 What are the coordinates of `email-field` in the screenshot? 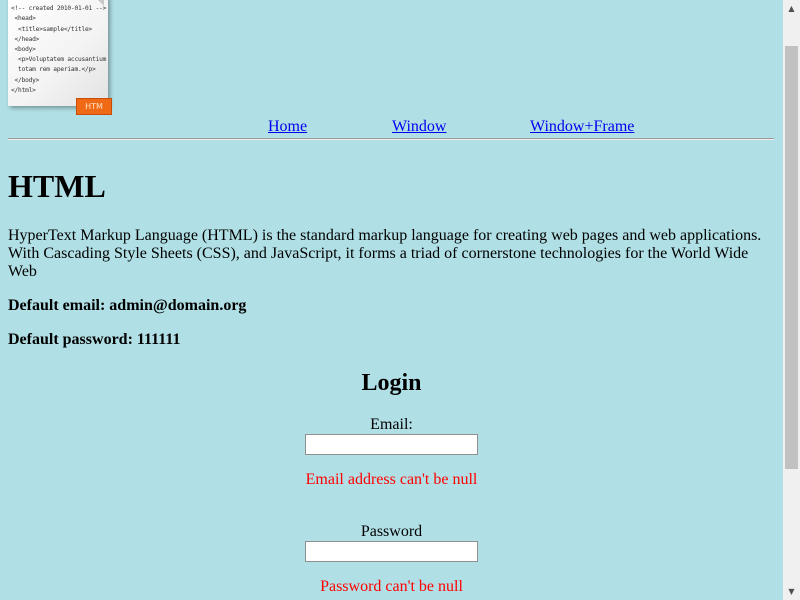 It's located at (391, 444).